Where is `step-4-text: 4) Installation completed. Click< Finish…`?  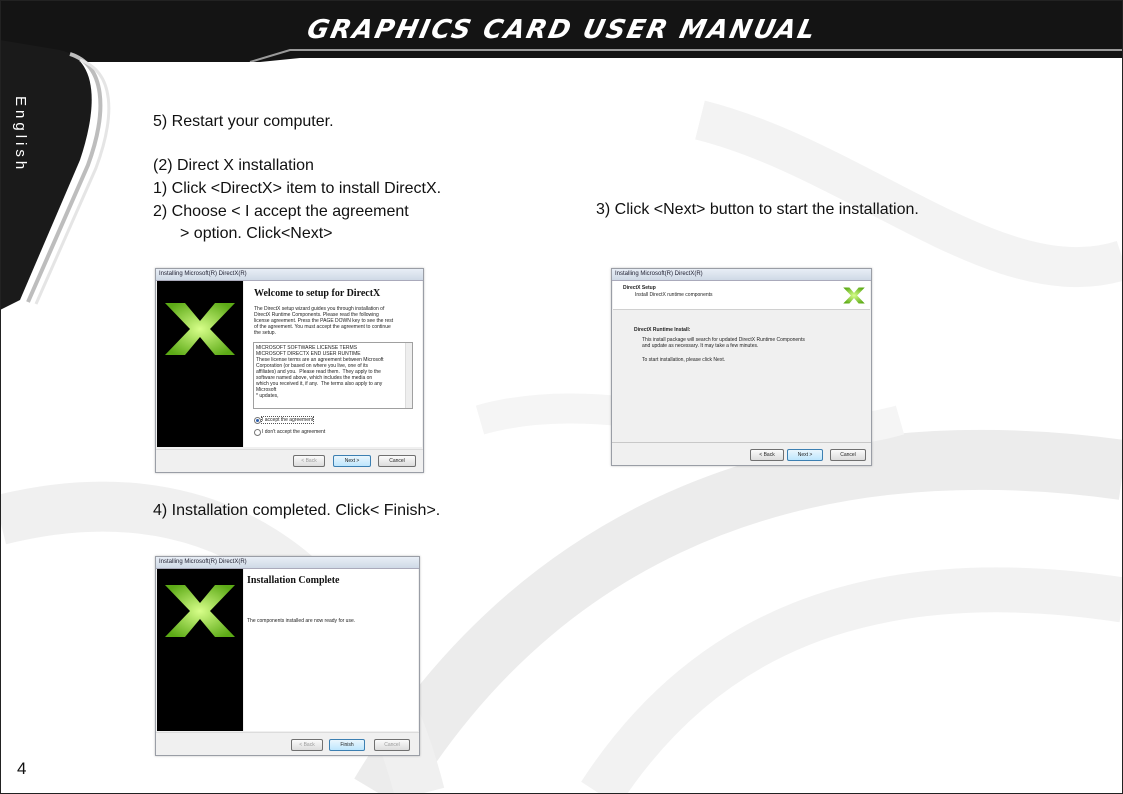
step-4-text: 4) Installation completed. Click< Finish… is located at coordinates (297, 510).